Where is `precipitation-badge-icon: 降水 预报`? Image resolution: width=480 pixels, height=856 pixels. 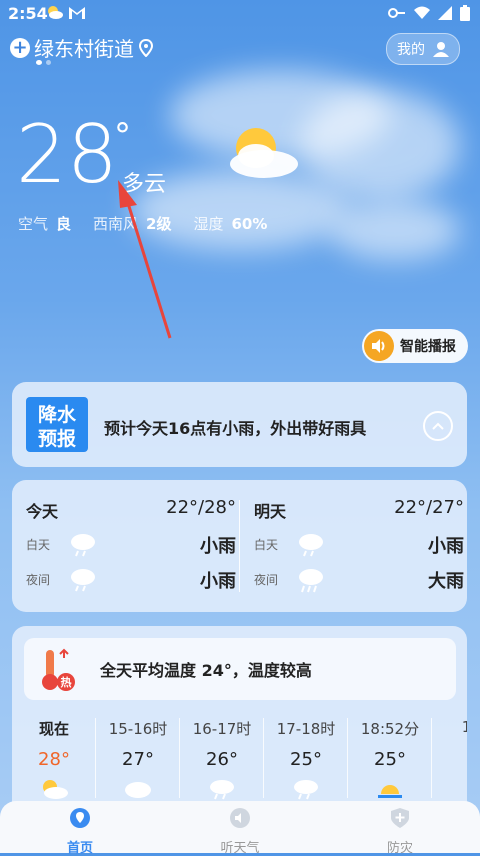
precipitation-badge-icon: 降水 预报 is located at coordinates (57, 424).